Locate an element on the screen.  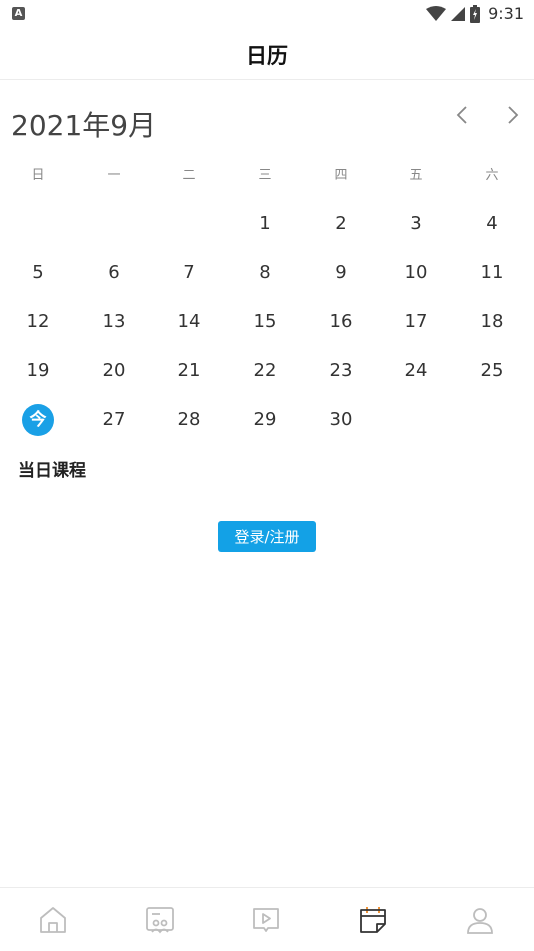
status-bar: A 9:31 is located at coordinates (267, 14).